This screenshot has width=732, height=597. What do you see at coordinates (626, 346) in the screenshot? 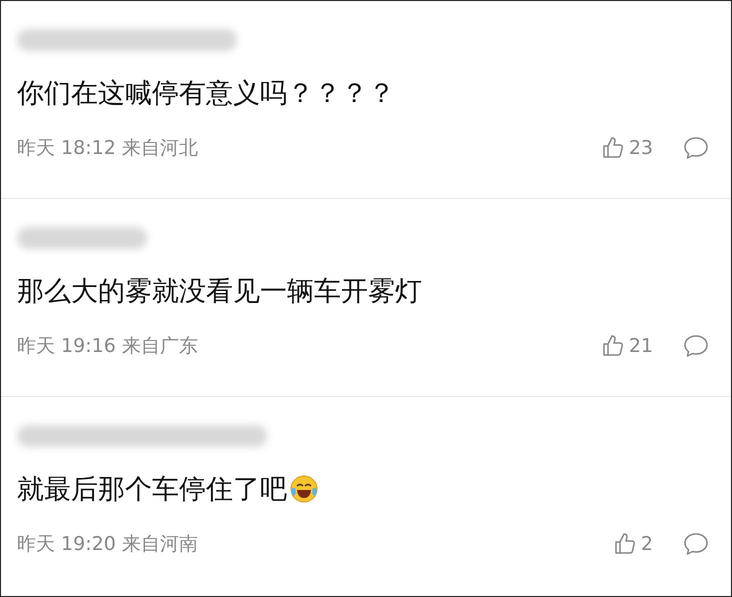
I see `like-button: 21` at bounding box center [626, 346].